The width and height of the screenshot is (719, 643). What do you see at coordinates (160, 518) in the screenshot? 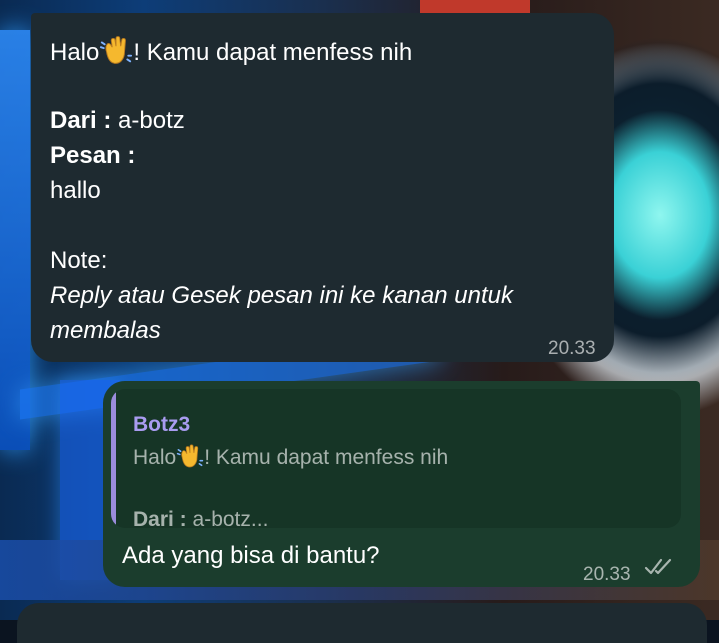
I see `quote-line-2-label: Dari :` at bounding box center [160, 518].